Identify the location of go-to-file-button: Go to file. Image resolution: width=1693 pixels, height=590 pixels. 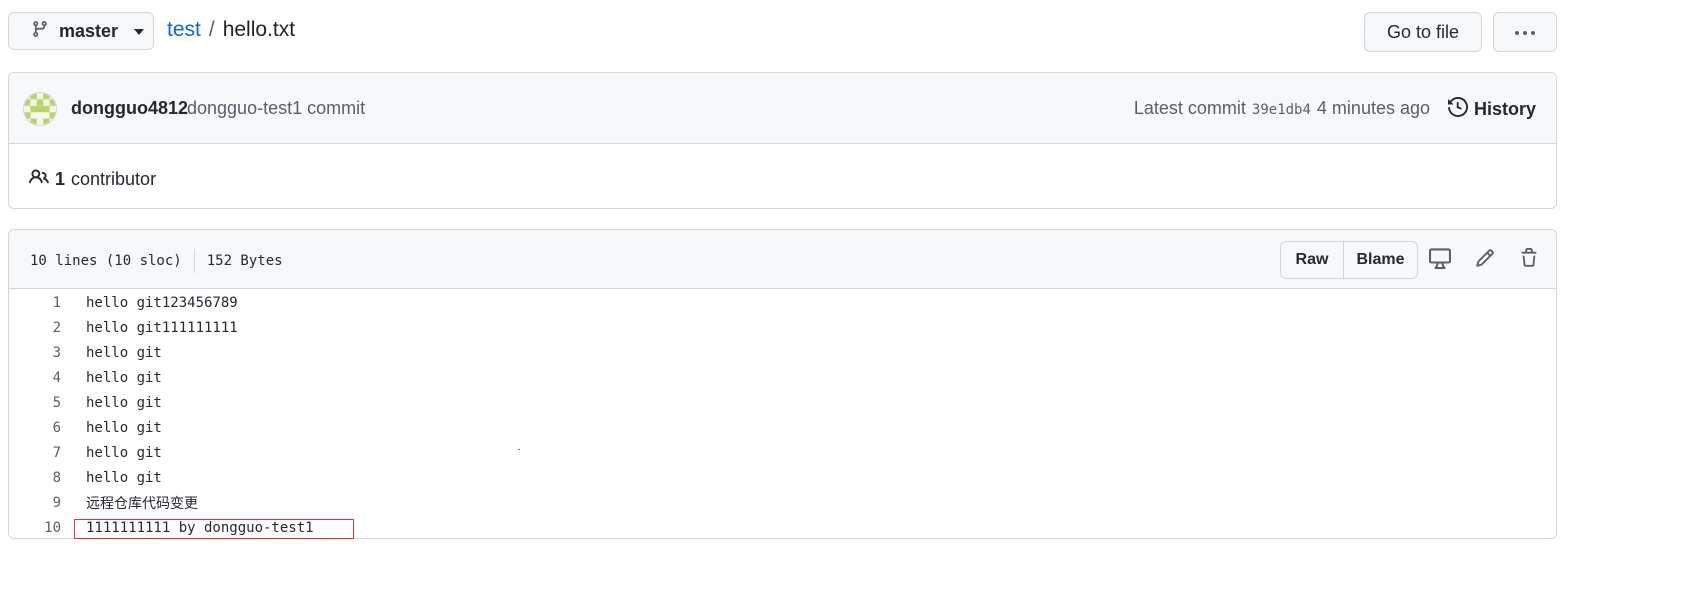
(1423, 32).